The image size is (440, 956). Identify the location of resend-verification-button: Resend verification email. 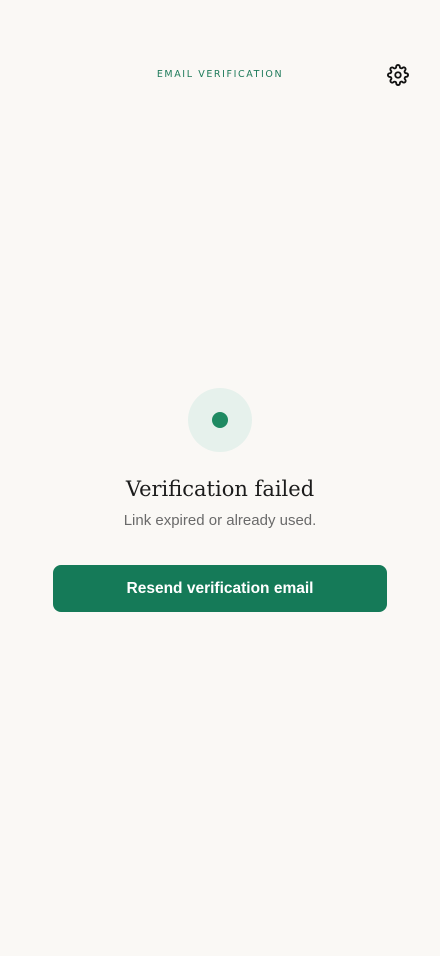
(220, 588).